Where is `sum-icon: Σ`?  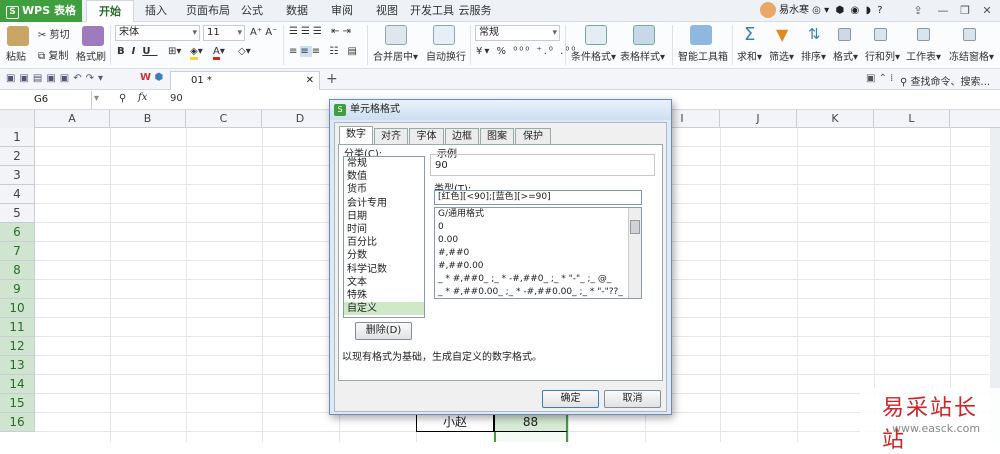 sum-icon: Σ is located at coordinates (749, 34).